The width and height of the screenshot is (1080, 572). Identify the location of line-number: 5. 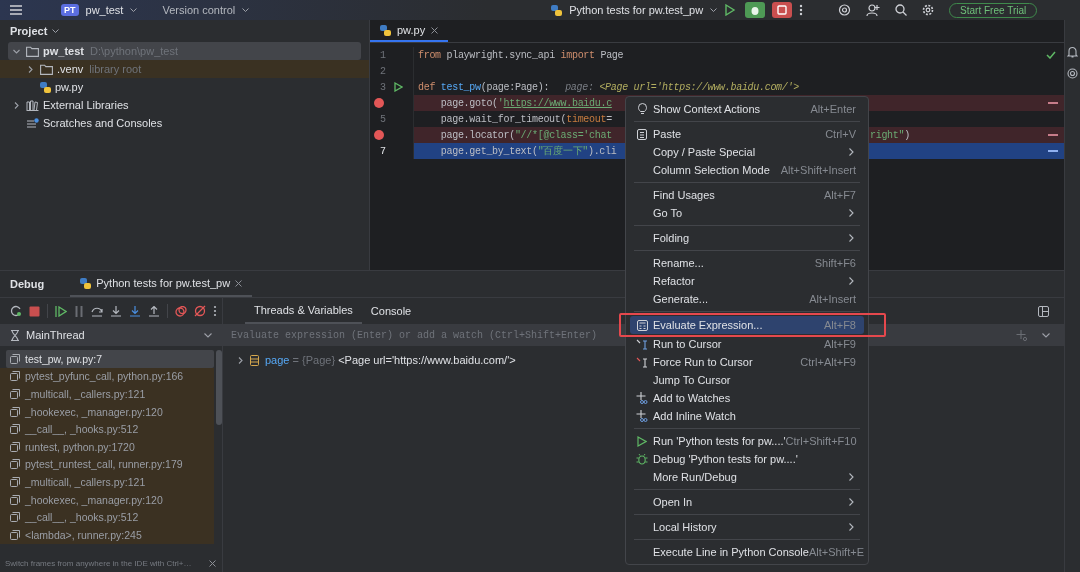
(382, 119).